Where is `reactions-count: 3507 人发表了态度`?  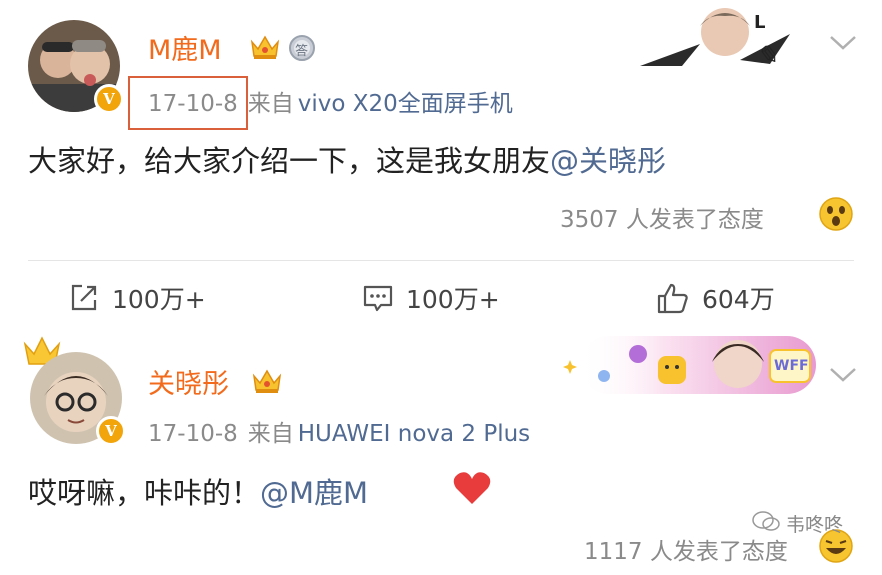
reactions-count: 3507 人发表了态度 is located at coordinates (662, 220).